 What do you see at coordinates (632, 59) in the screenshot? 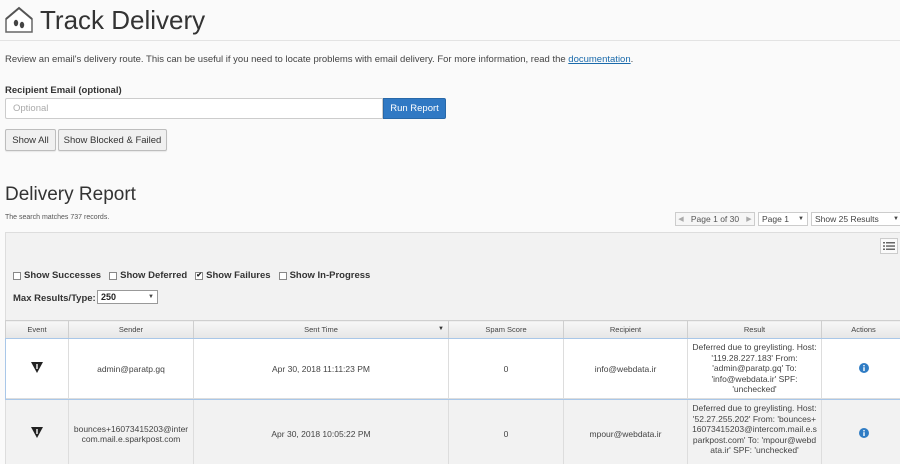
I see `intro-end: .` at bounding box center [632, 59].